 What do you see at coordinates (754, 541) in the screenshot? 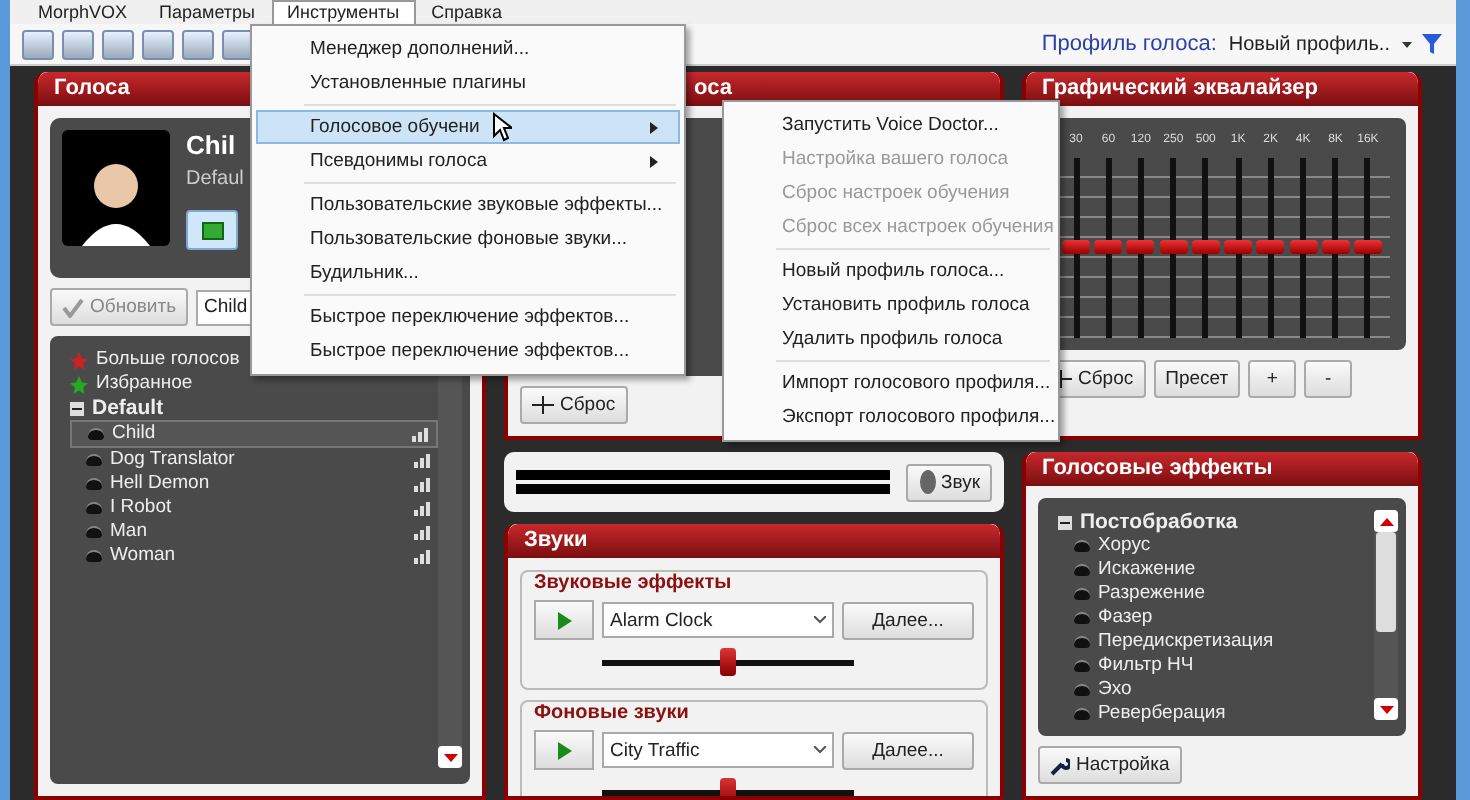
I see `panel-title: Звуки` at bounding box center [754, 541].